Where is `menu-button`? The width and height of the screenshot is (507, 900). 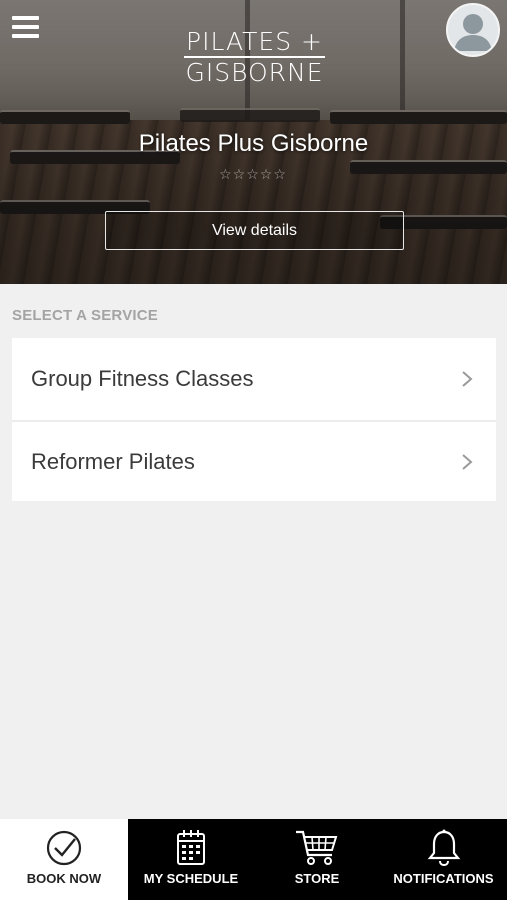 menu-button is located at coordinates (26, 27).